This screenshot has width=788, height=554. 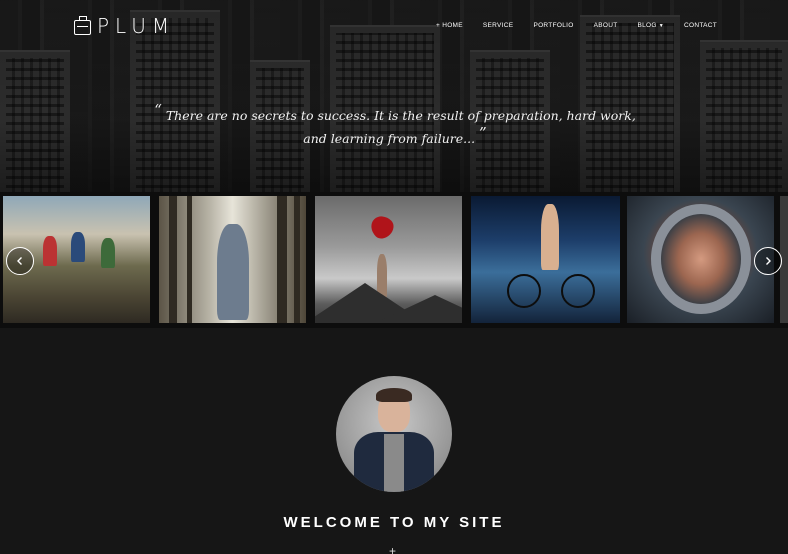 I want to click on nav-item-about: ABOUT, so click(x=606, y=25).